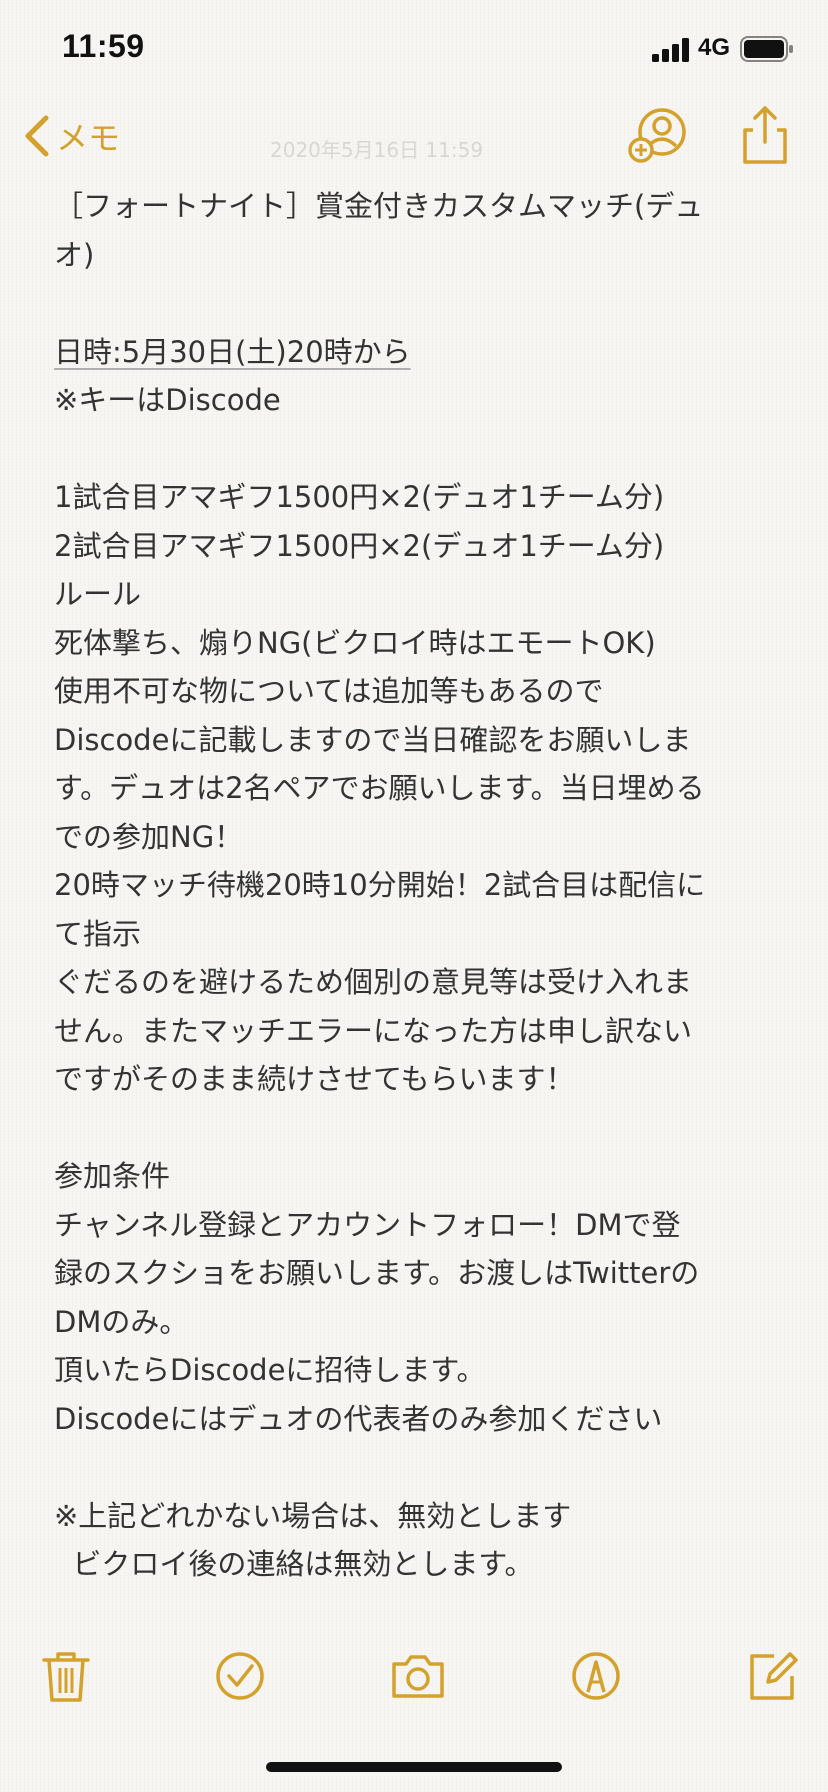 This screenshot has width=828, height=1792. I want to click on note-line-condition: 録のスクショをお願いします。お渡しはTwitterの, so click(377, 1273).